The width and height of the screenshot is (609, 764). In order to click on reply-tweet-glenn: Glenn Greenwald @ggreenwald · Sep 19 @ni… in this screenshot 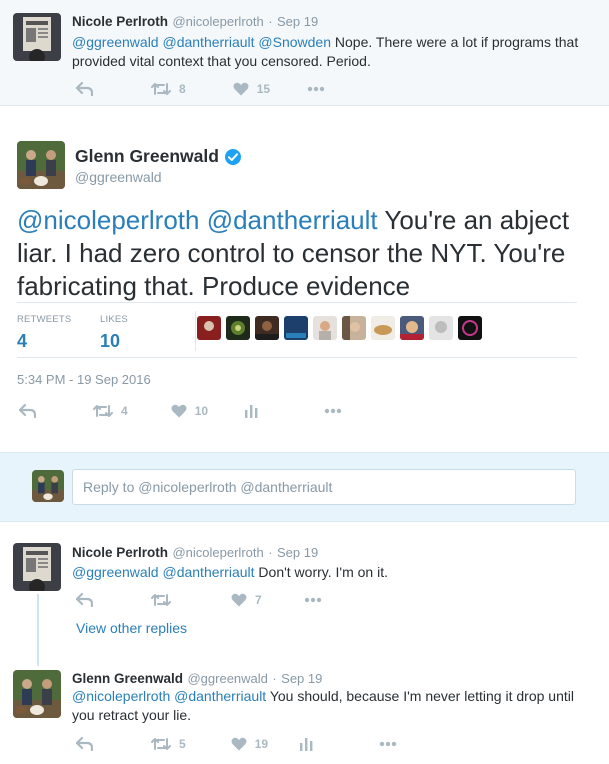, I will do `click(304, 712)`.